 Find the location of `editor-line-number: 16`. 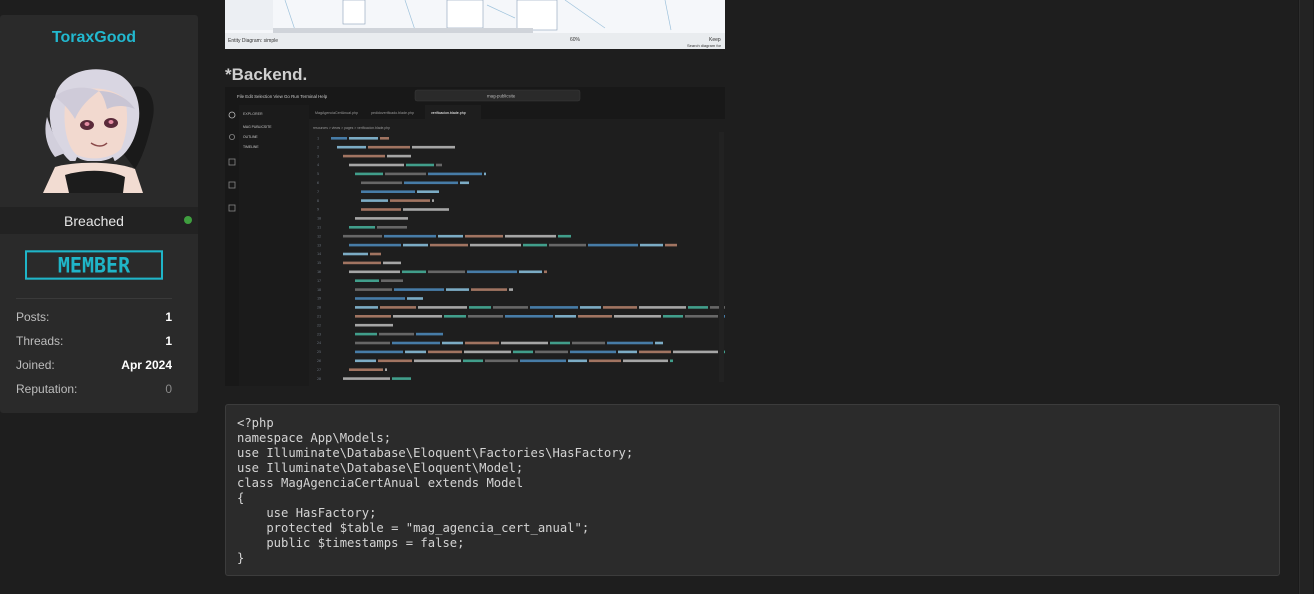

editor-line-number: 16 is located at coordinates (319, 272).